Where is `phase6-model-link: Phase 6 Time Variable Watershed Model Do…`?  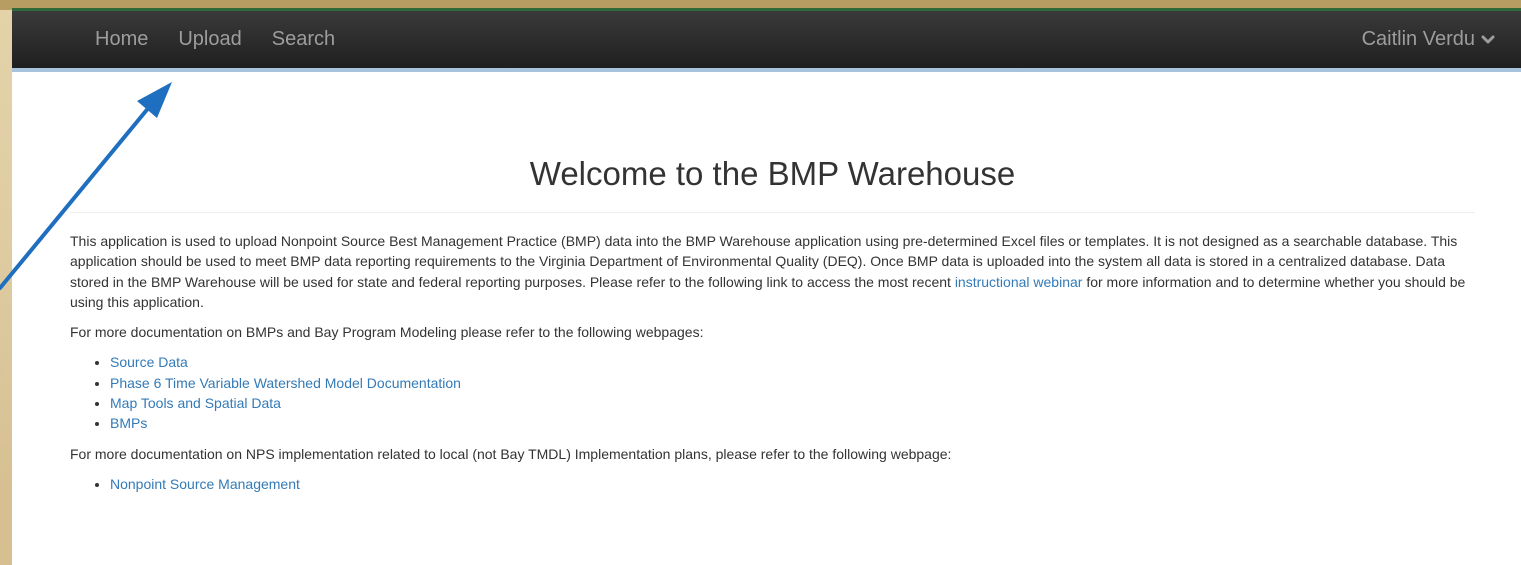 phase6-model-link: Phase 6 Time Variable Watershed Model Do… is located at coordinates (285, 383).